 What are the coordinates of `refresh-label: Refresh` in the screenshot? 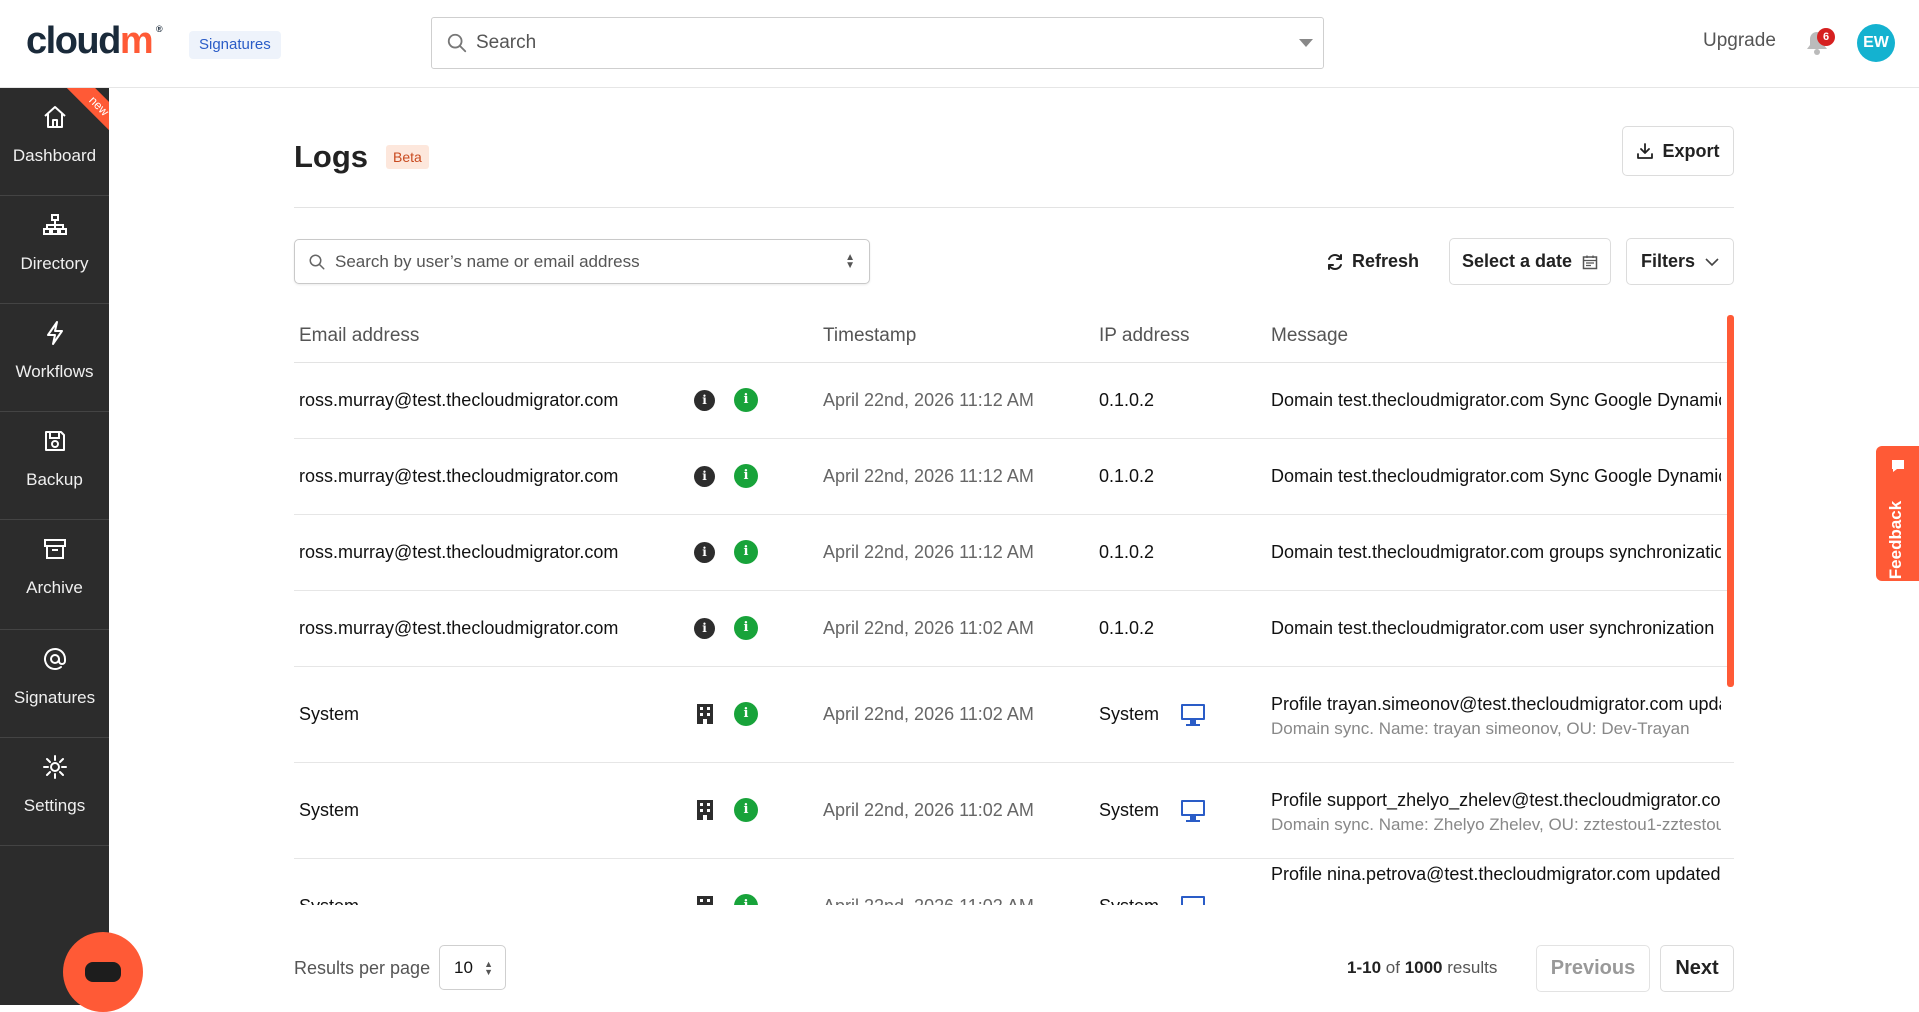 It's located at (1386, 261).